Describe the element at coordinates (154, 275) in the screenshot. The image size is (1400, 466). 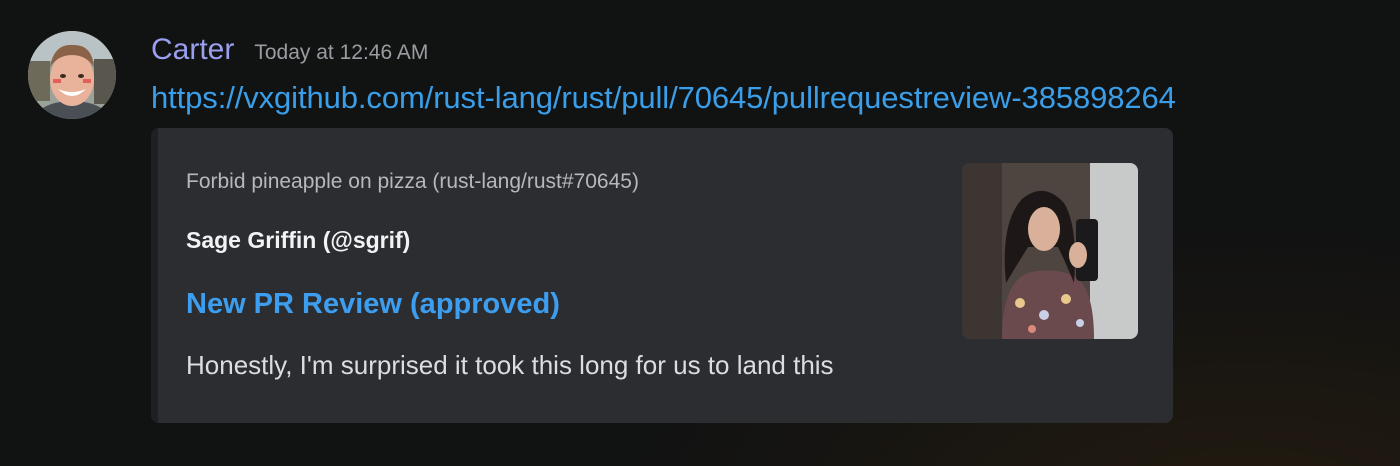
I see `embed-accent-bar` at that location.